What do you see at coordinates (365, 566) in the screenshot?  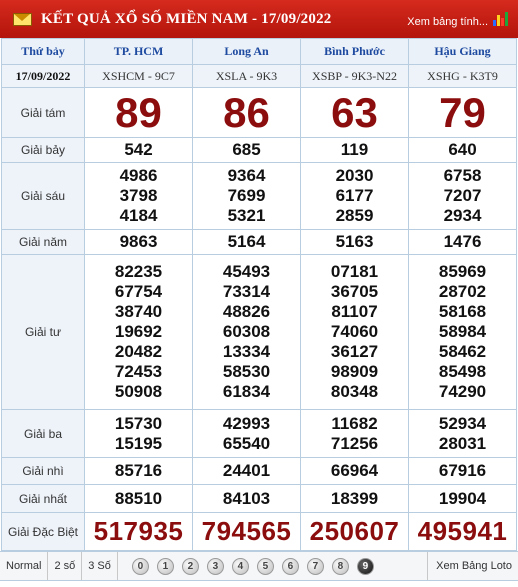 I see `digit-9-button: 9` at bounding box center [365, 566].